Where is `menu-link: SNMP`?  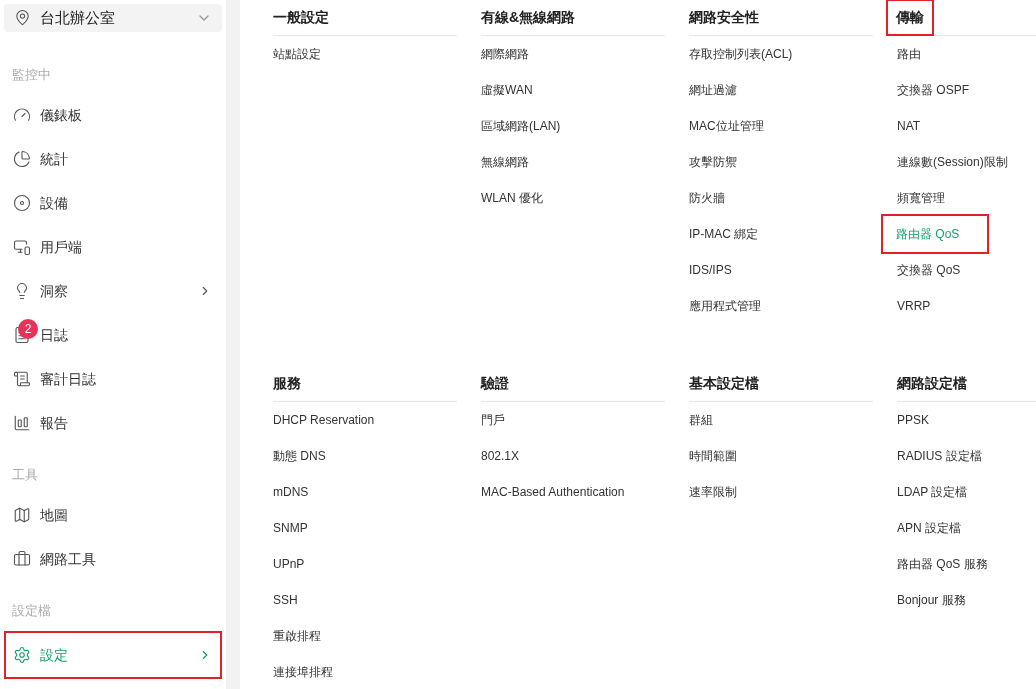
menu-link: SNMP is located at coordinates (290, 528).